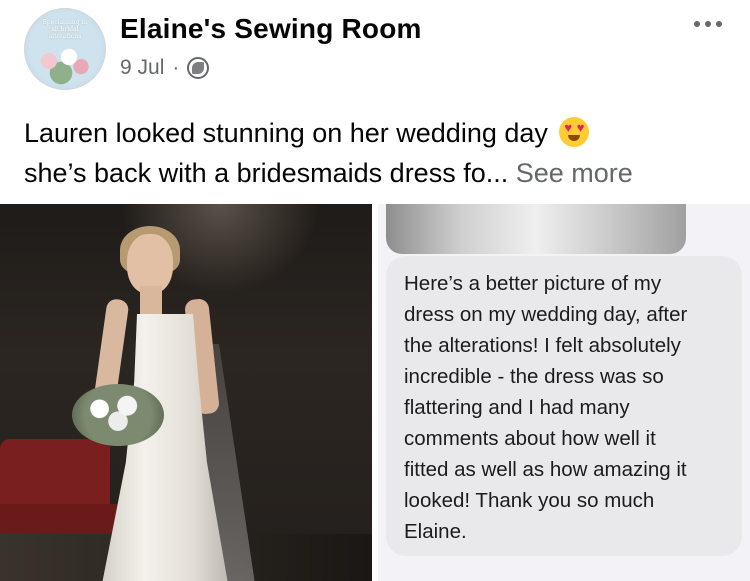 Image resolution: width=750 pixels, height=581 pixels. What do you see at coordinates (118, 415) in the screenshot?
I see `bouquet` at bounding box center [118, 415].